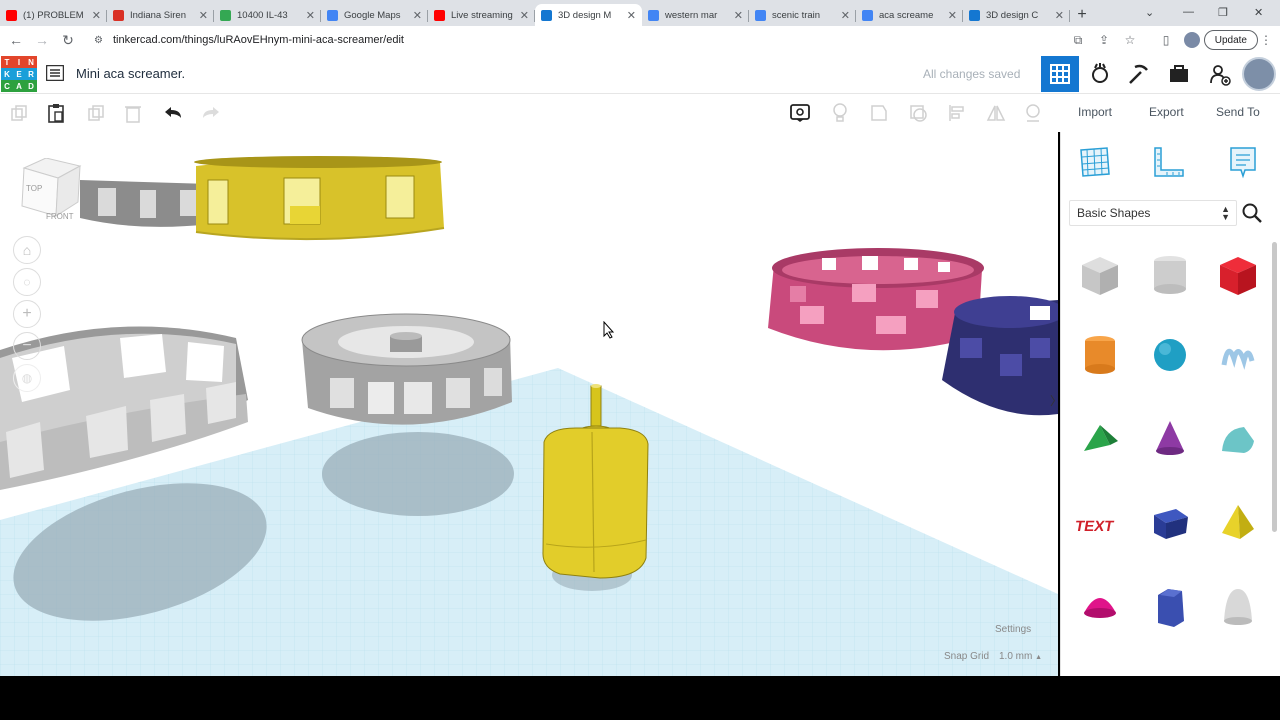 The width and height of the screenshot is (1280, 720). What do you see at coordinates (1238, 439) in the screenshot?
I see `shape-round-roof` at bounding box center [1238, 439].